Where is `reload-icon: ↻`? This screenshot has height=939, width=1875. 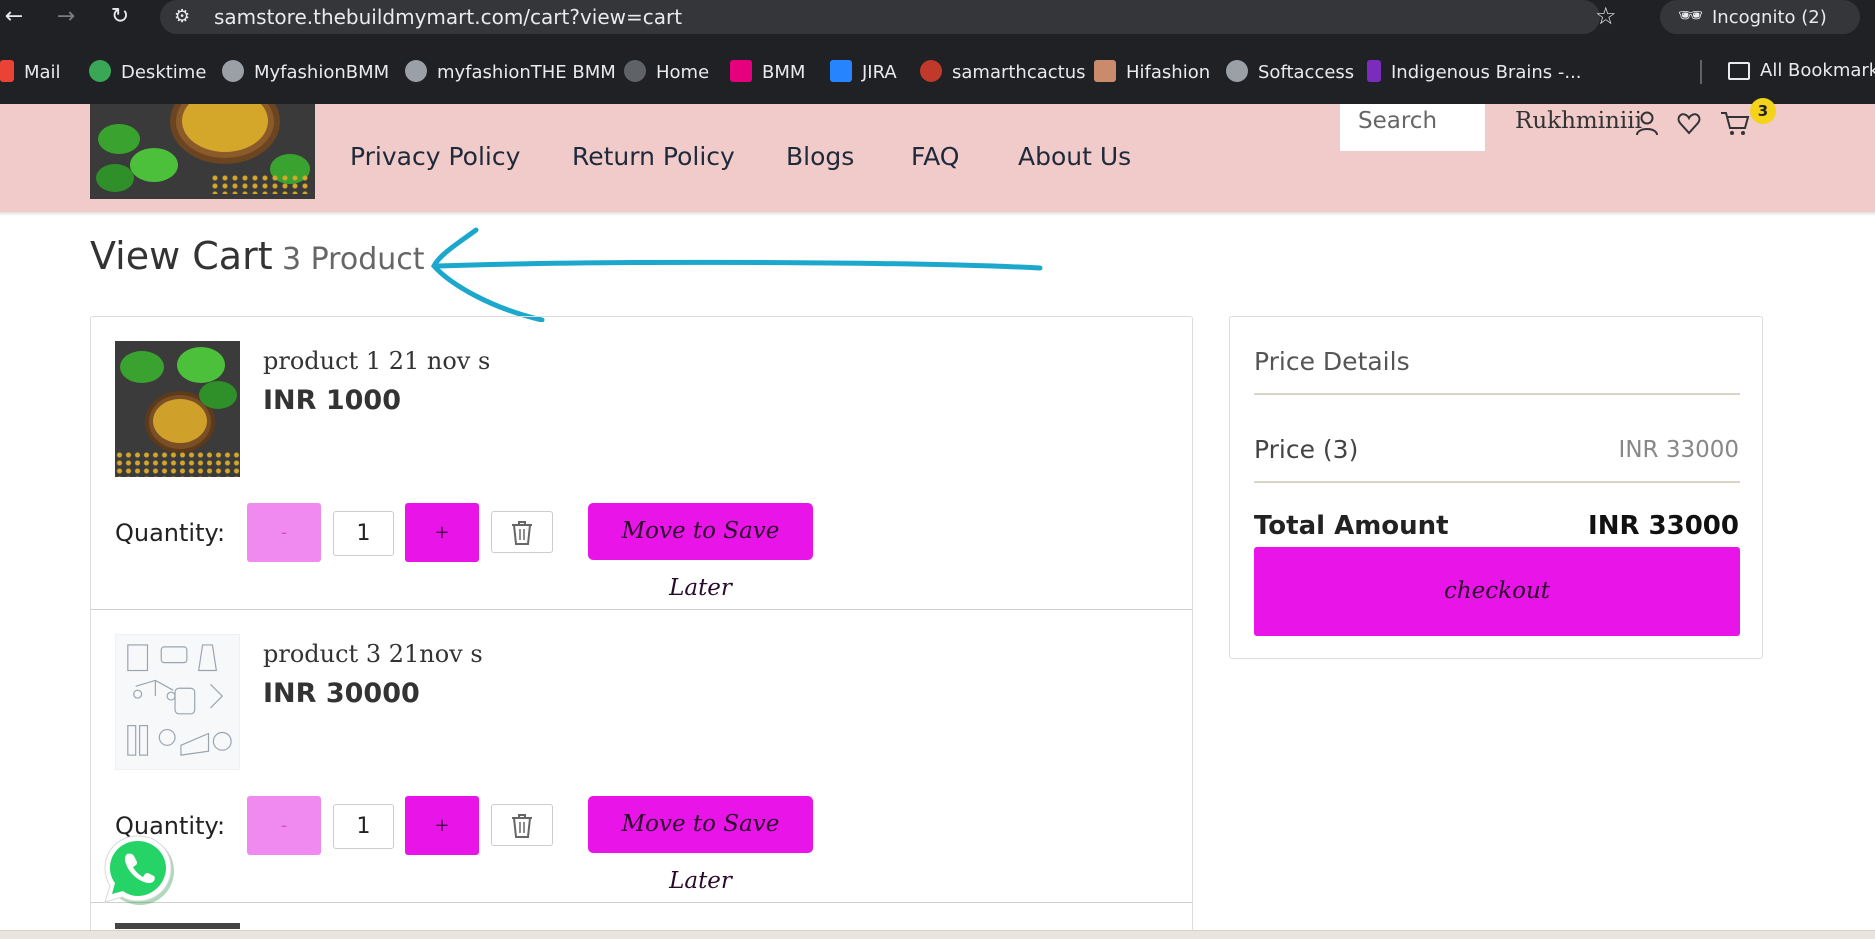 reload-icon: ↻ is located at coordinates (120, 17).